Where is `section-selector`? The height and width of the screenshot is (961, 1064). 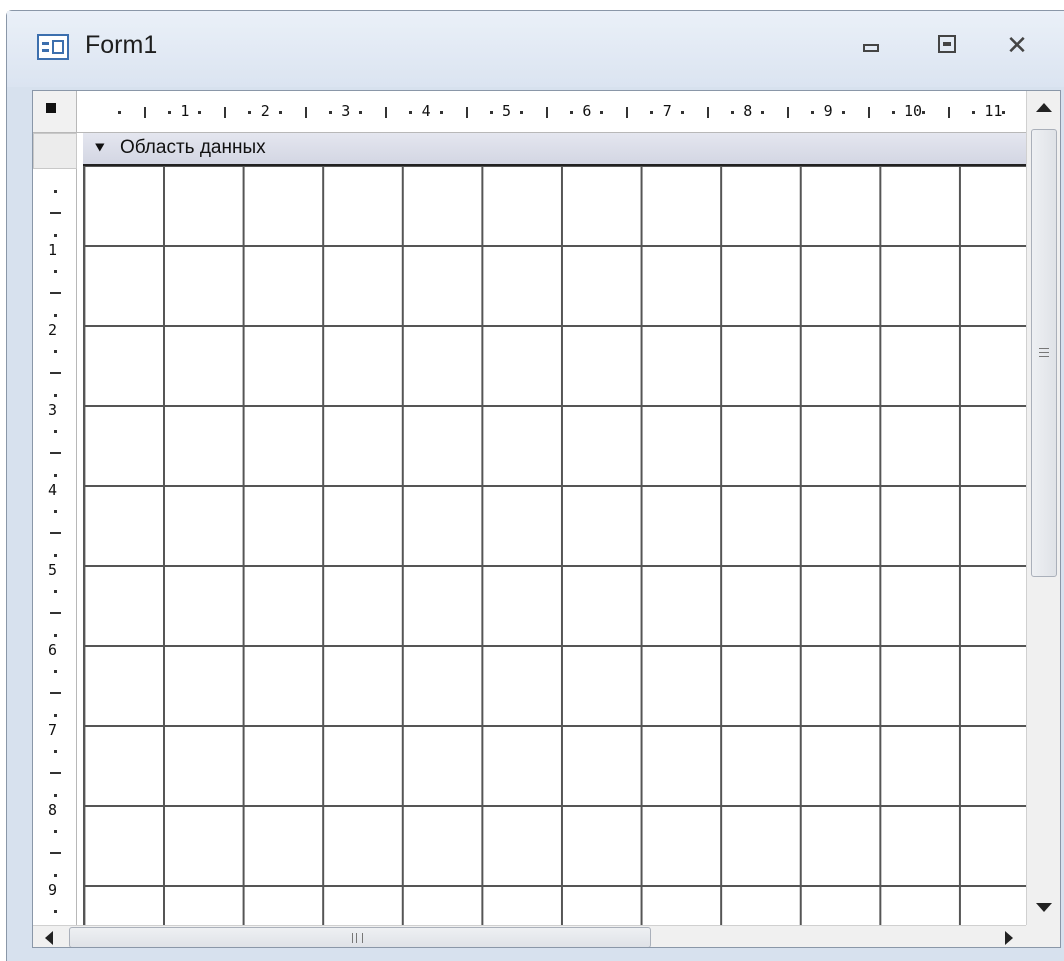 section-selector is located at coordinates (55, 151).